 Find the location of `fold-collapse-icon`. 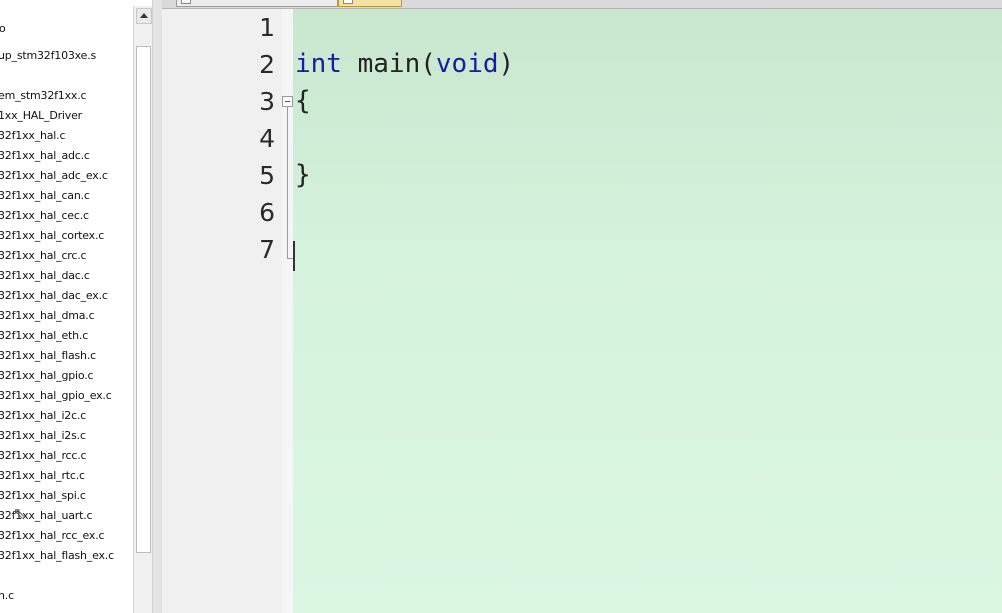

fold-collapse-icon is located at coordinates (287, 101).